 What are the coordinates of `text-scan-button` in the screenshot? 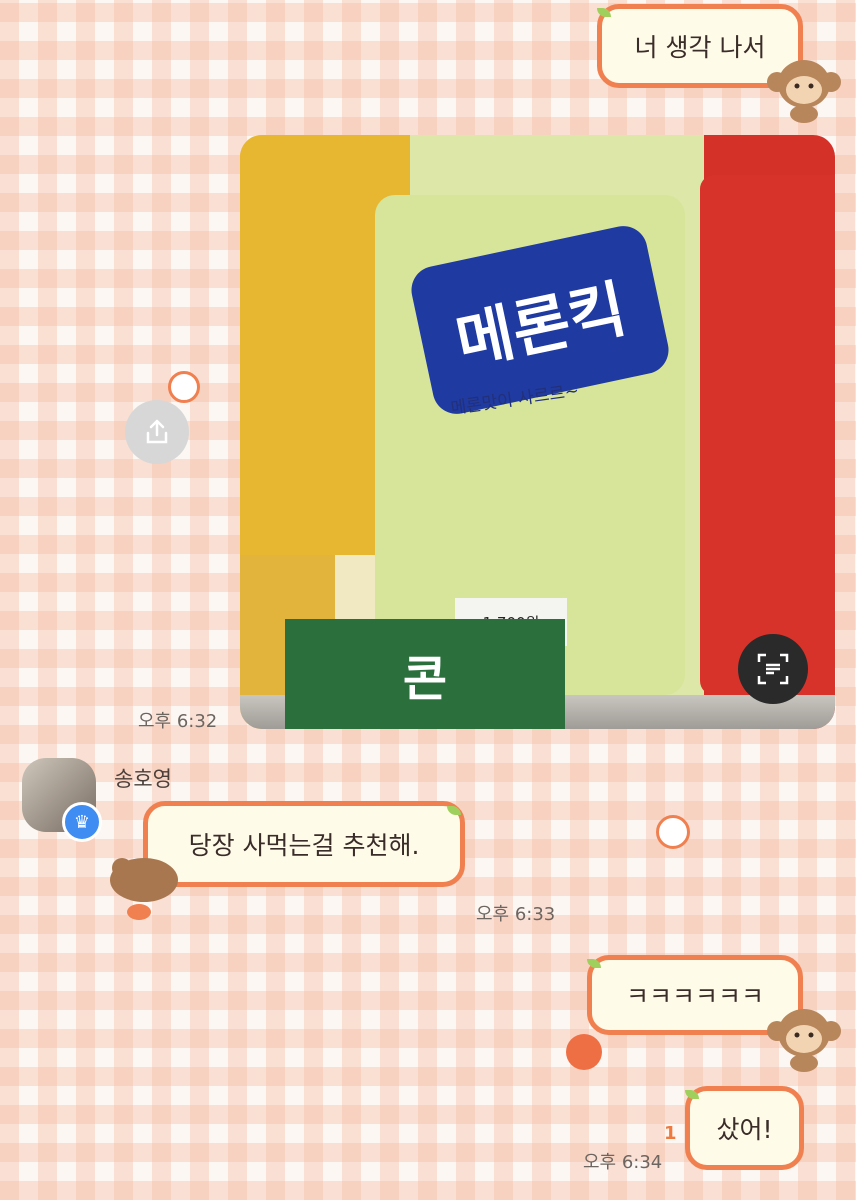 It's located at (773, 669).